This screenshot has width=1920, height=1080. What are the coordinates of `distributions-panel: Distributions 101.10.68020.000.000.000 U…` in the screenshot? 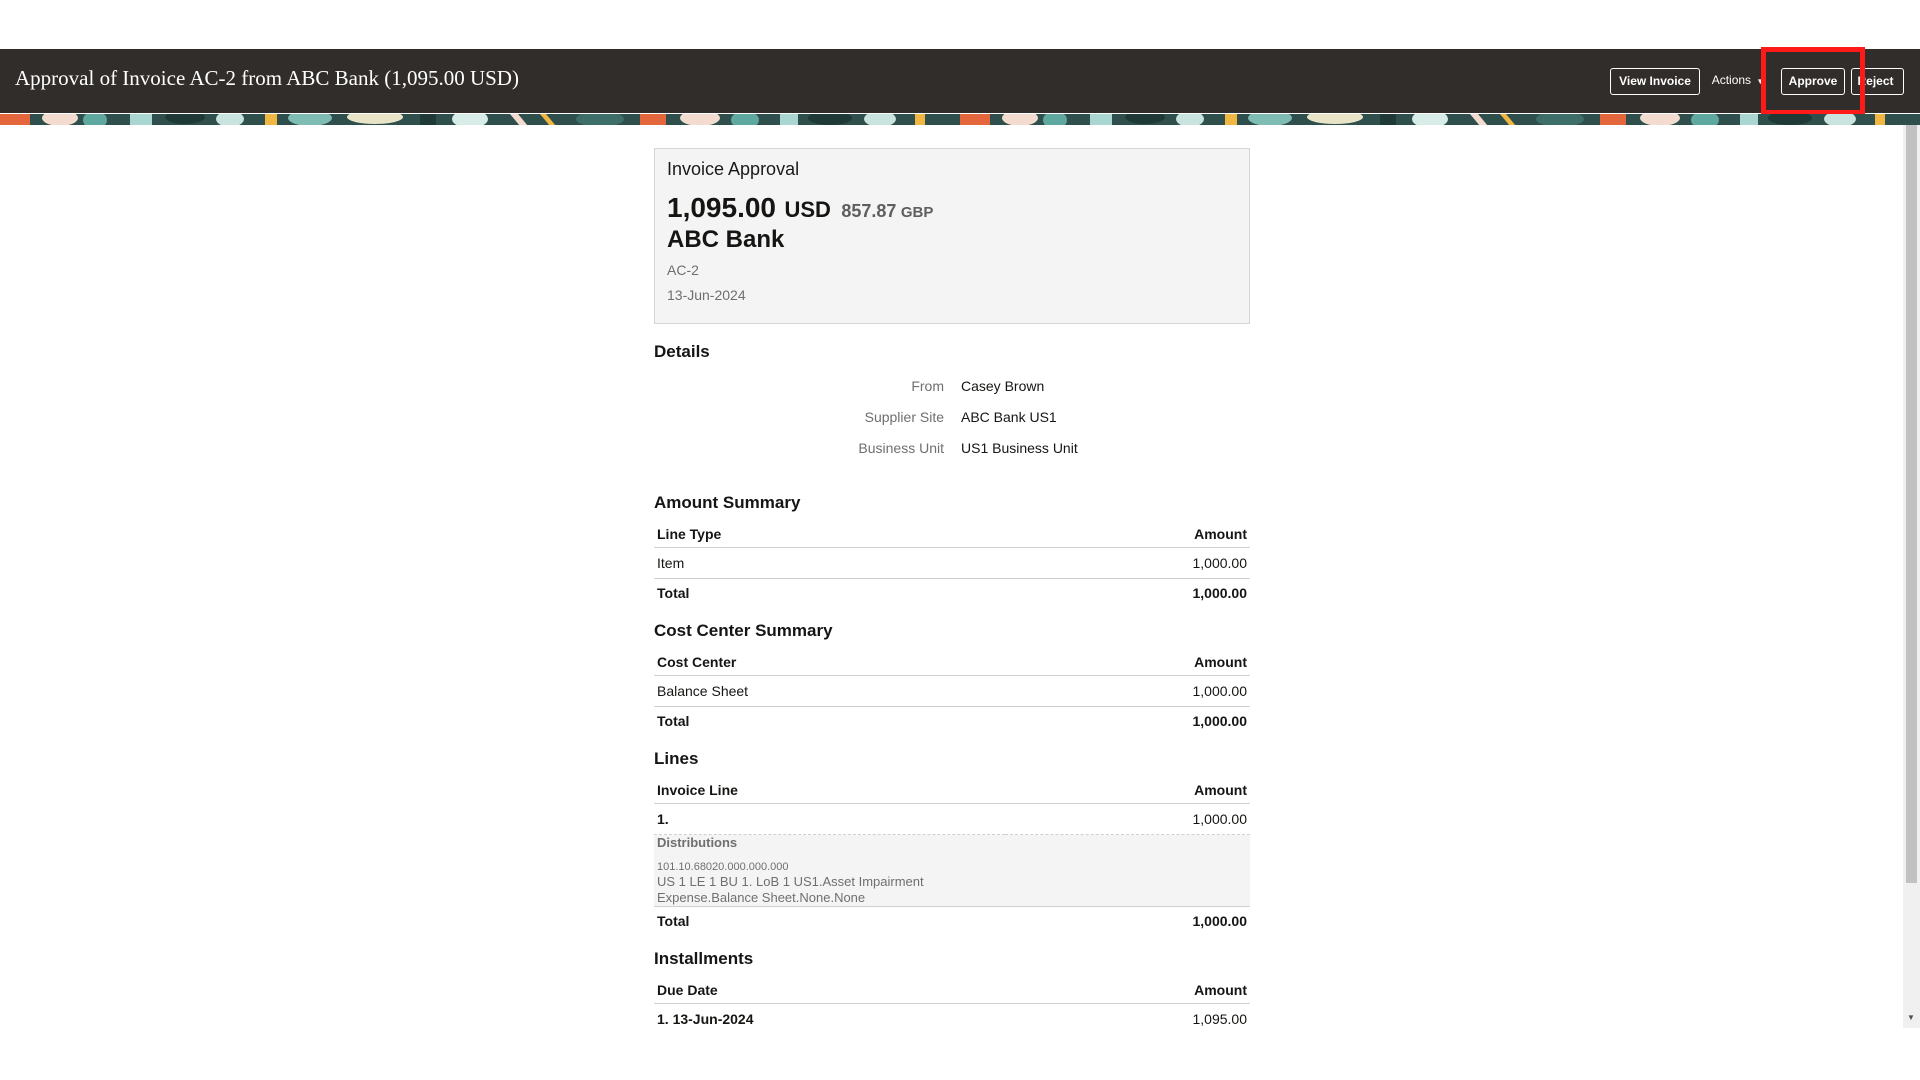 It's located at (952, 870).